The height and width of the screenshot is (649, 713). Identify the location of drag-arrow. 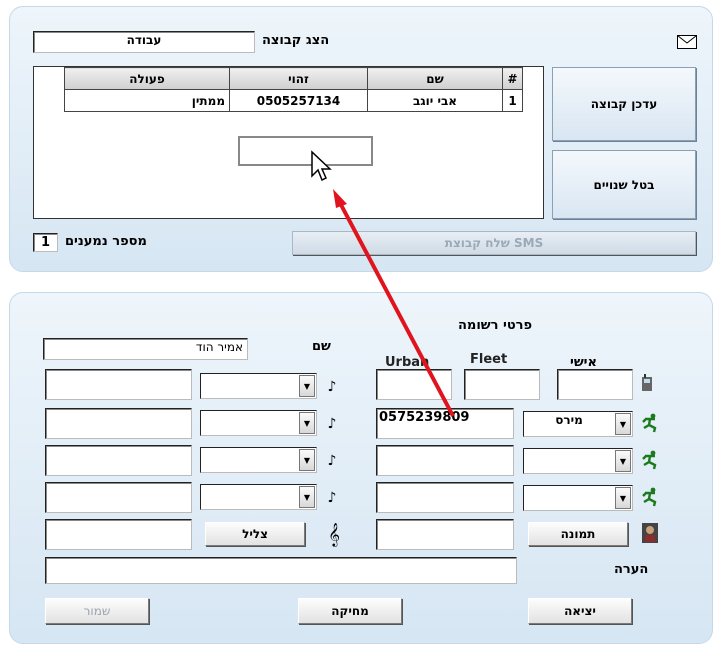
(394, 303).